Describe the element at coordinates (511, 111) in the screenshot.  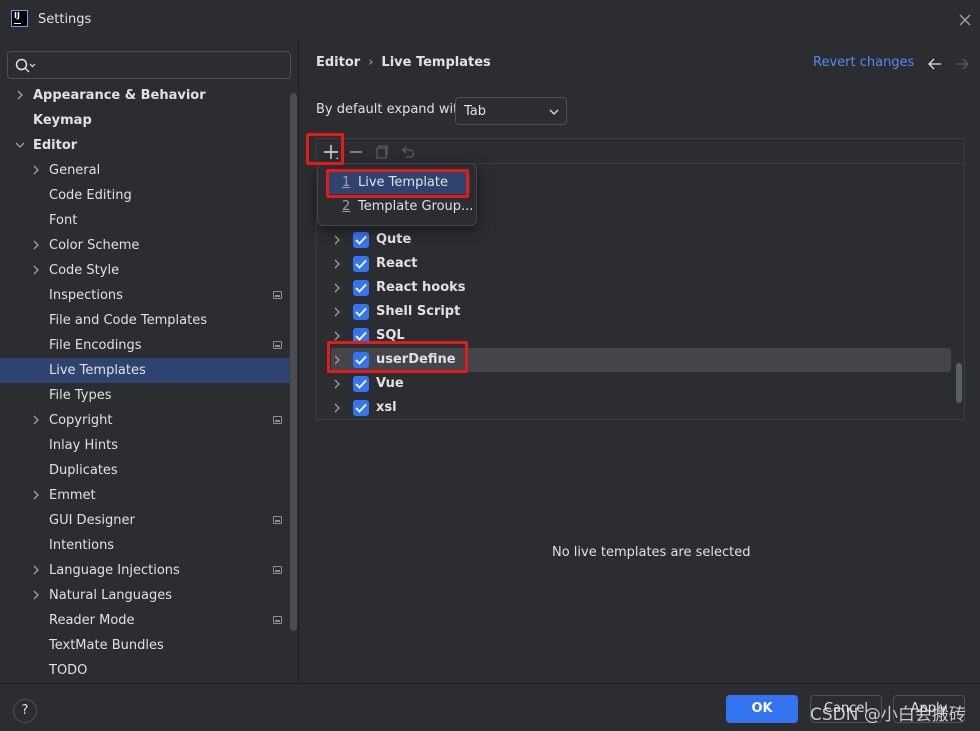
I see `expand-with-select: Tab` at that location.